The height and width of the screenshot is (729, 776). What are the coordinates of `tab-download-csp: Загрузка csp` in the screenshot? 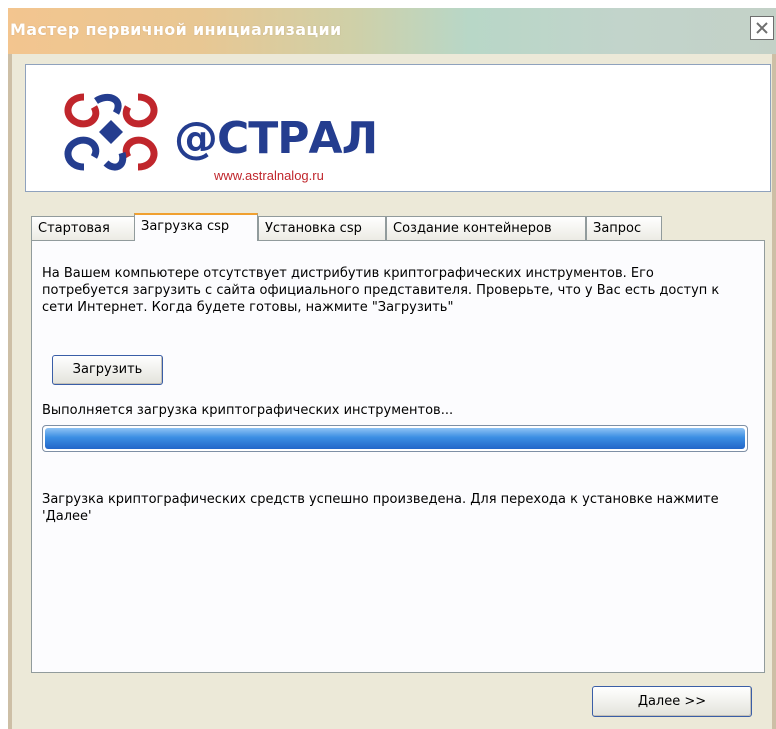 It's located at (196, 227).